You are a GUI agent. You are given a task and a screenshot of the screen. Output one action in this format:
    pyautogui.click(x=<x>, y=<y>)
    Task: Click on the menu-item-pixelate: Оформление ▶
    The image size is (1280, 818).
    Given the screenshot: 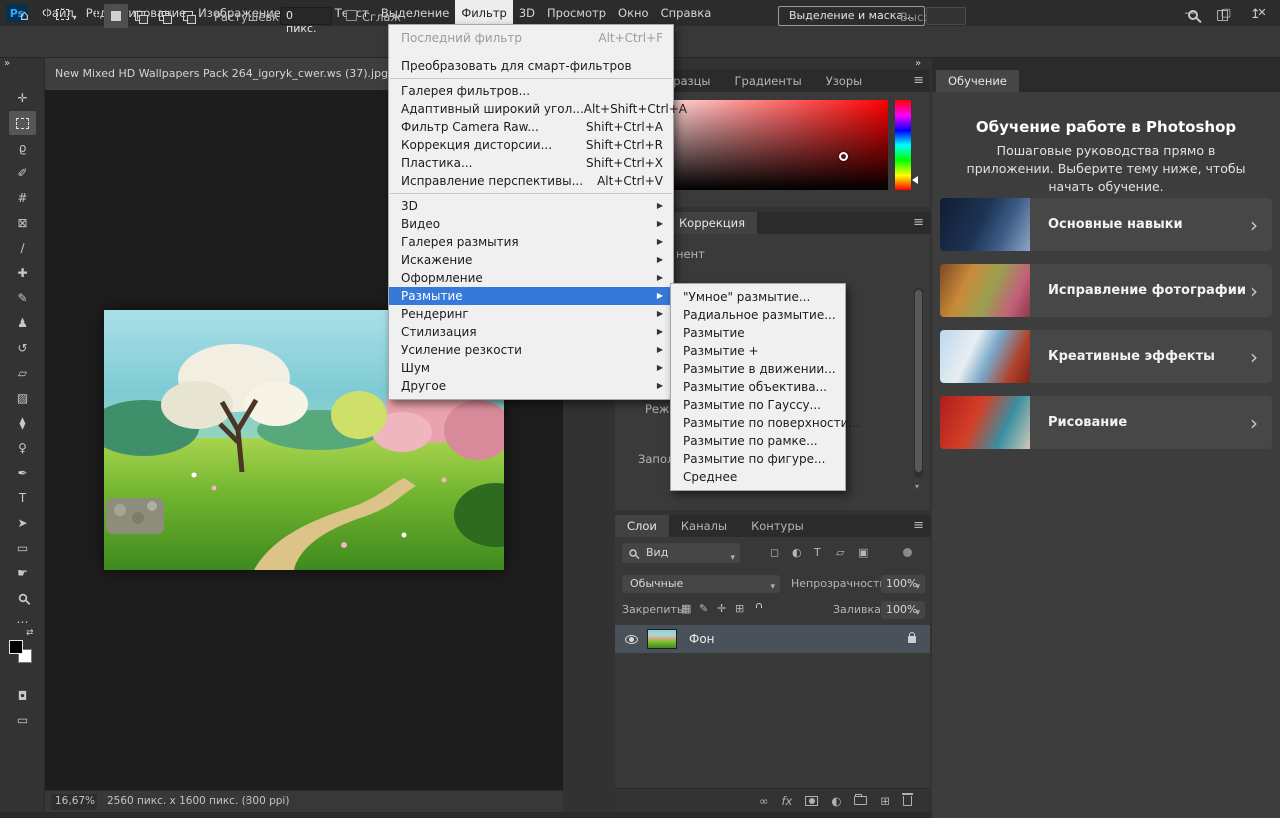 What is the action you would take?
    pyautogui.click(x=531, y=278)
    